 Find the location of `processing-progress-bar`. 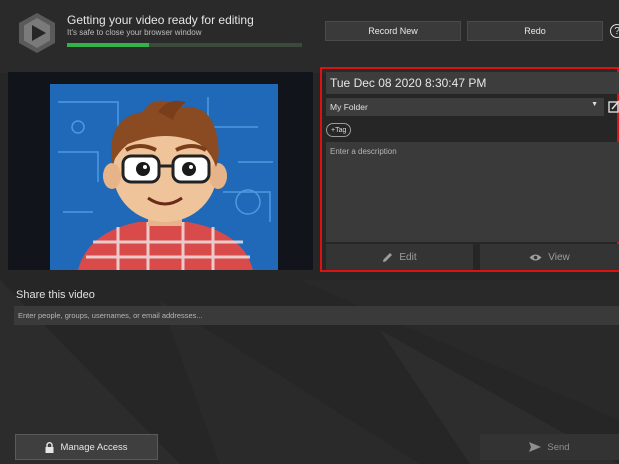

processing-progress-bar is located at coordinates (184, 45).